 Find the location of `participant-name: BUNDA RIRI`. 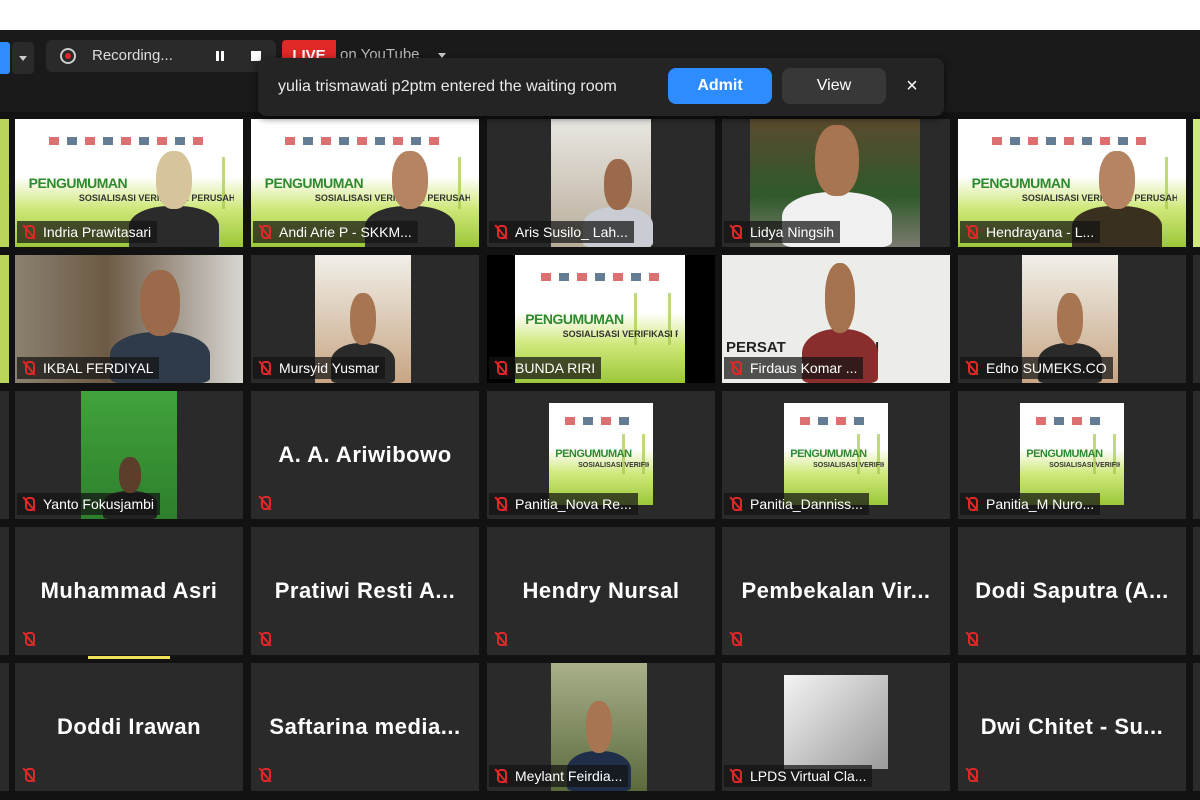

participant-name: BUNDA RIRI is located at coordinates (555, 368).